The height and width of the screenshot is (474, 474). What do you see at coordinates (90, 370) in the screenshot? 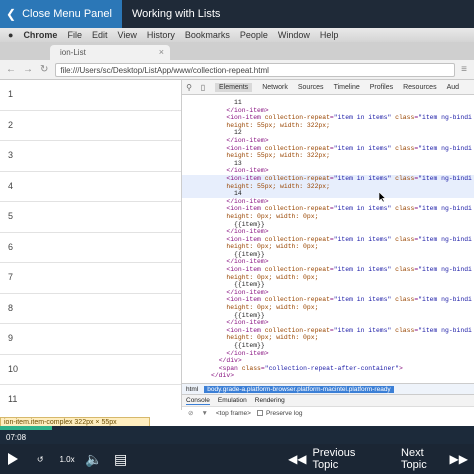
I see `list-item: 10` at bounding box center [90, 370].